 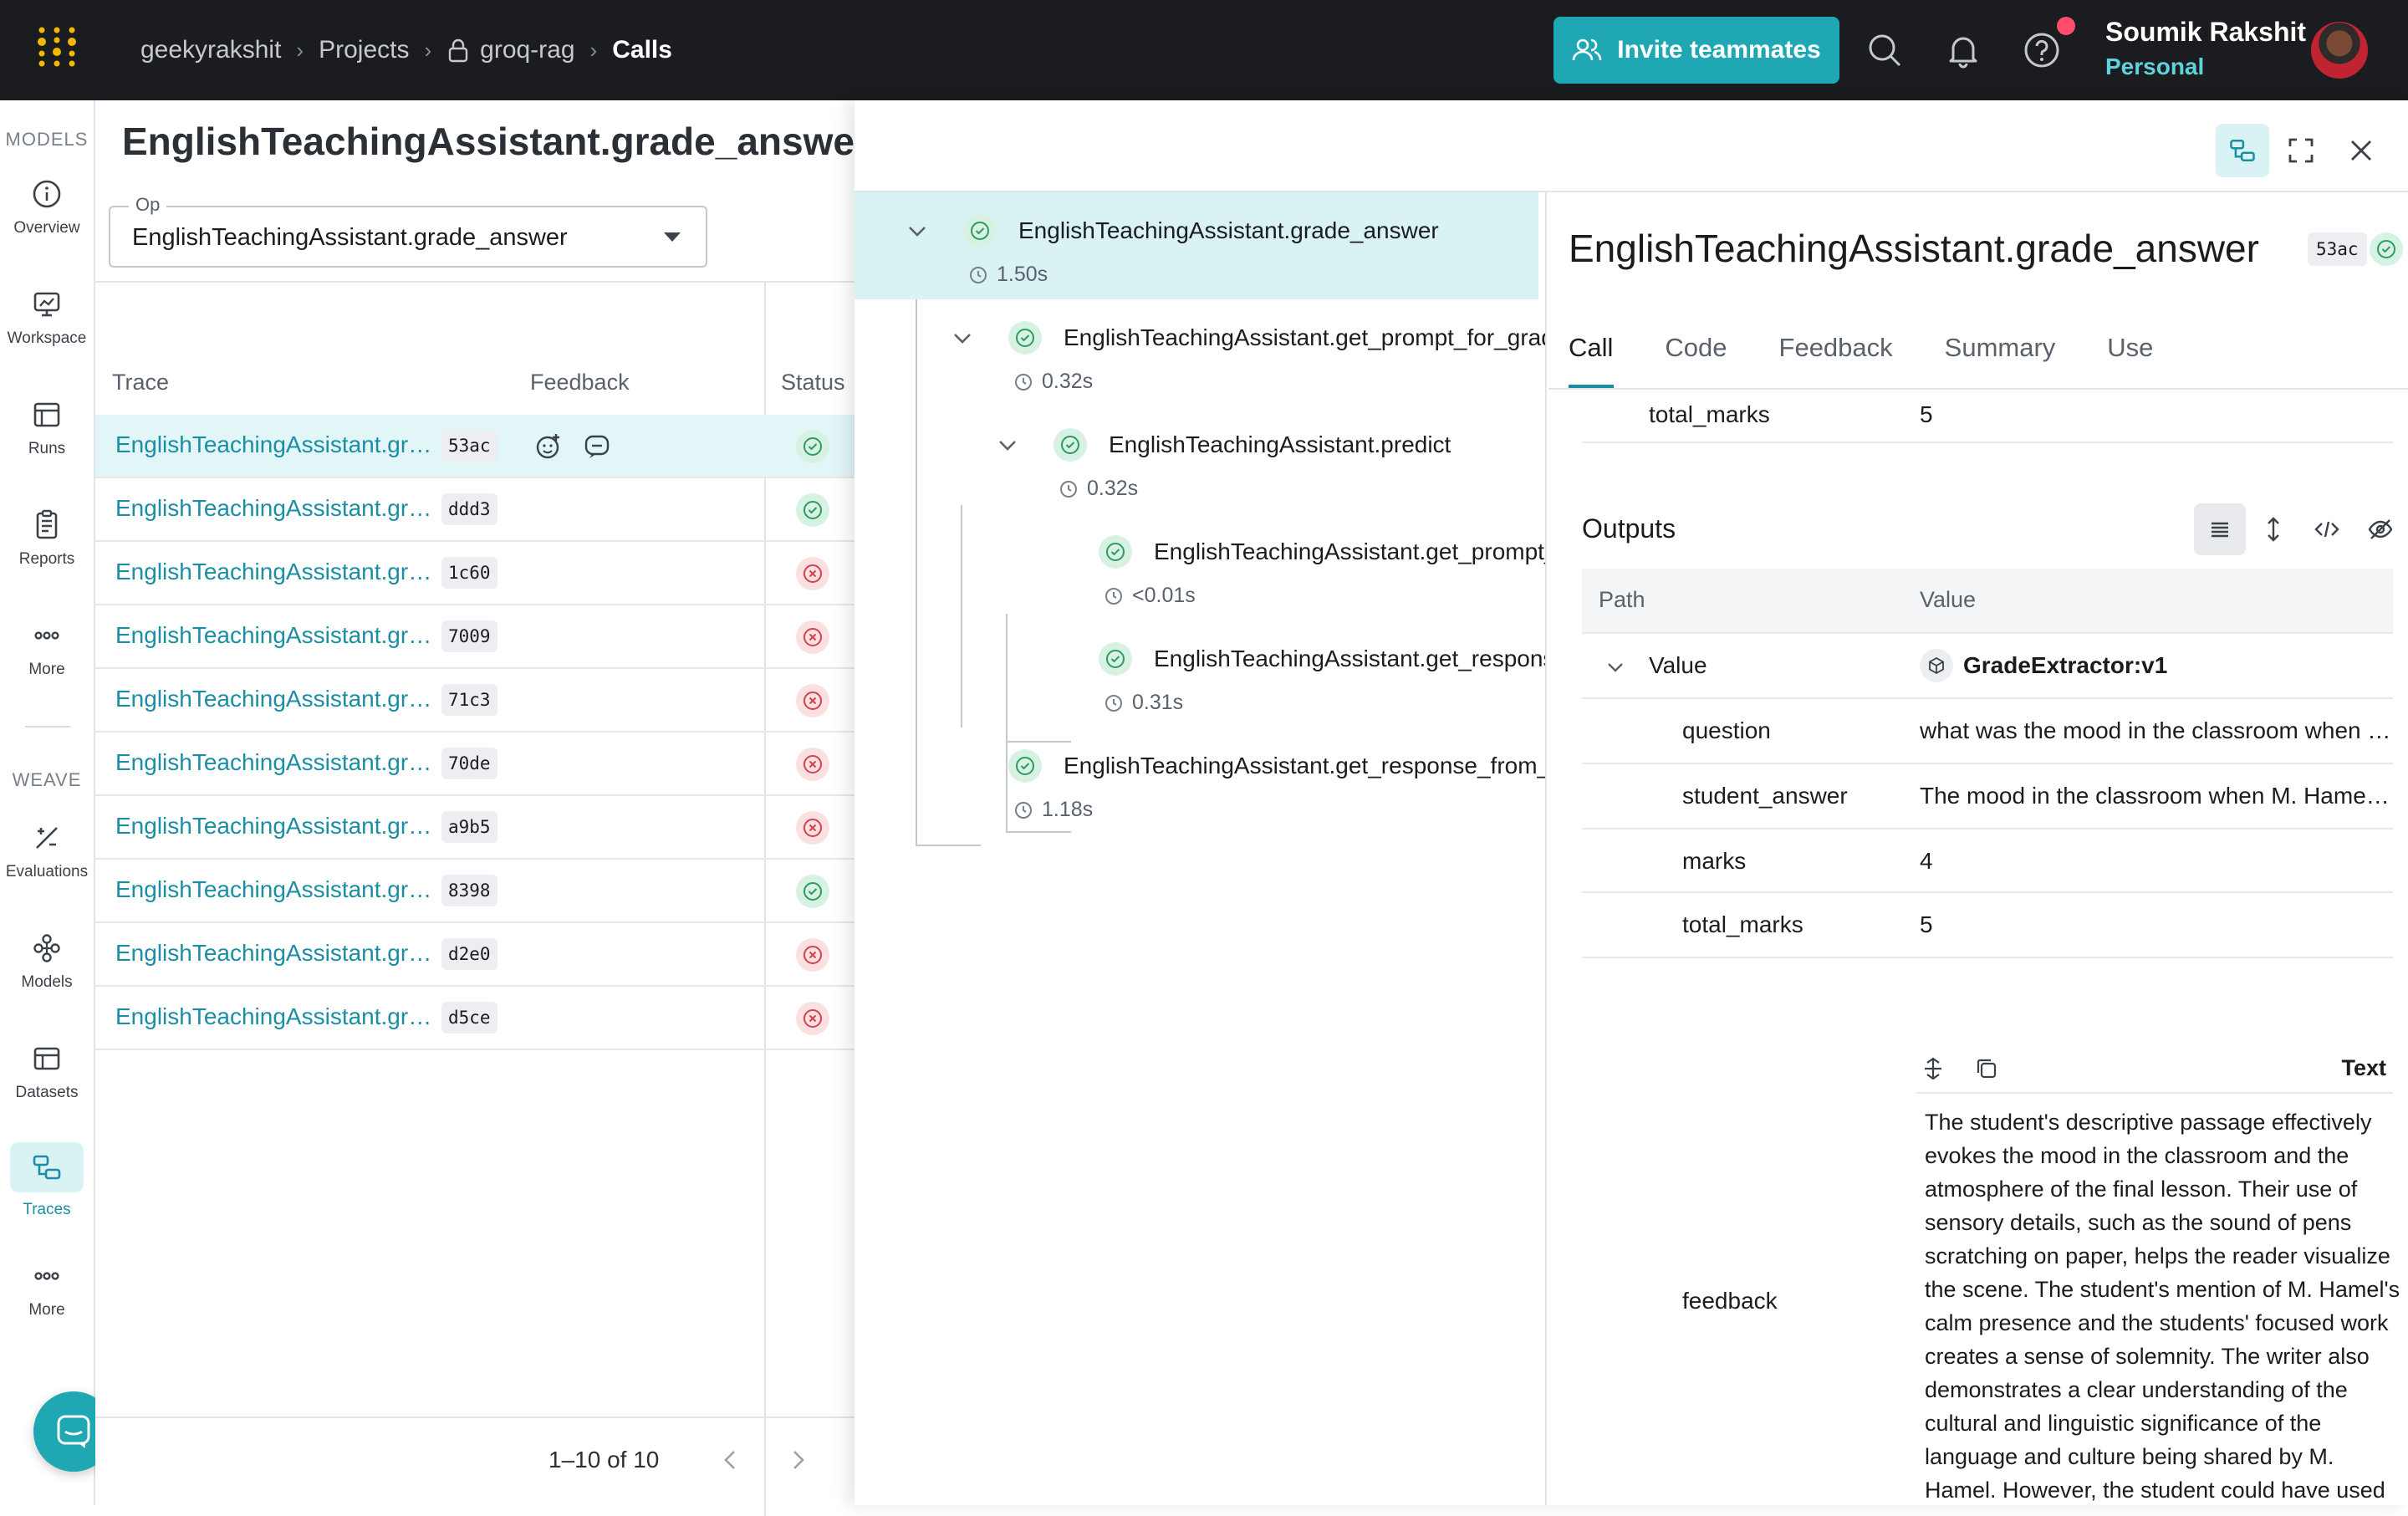 What do you see at coordinates (469, 573) in the screenshot?
I see `call-id-badge: 1c60` at bounding box center [469, 573].